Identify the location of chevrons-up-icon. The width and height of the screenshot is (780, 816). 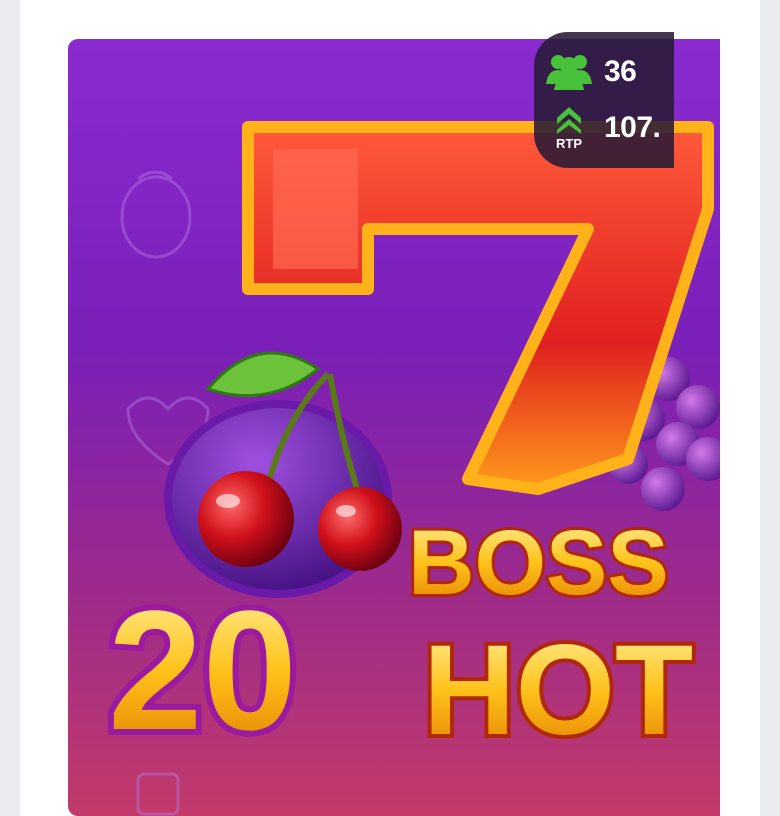
(569, 120).